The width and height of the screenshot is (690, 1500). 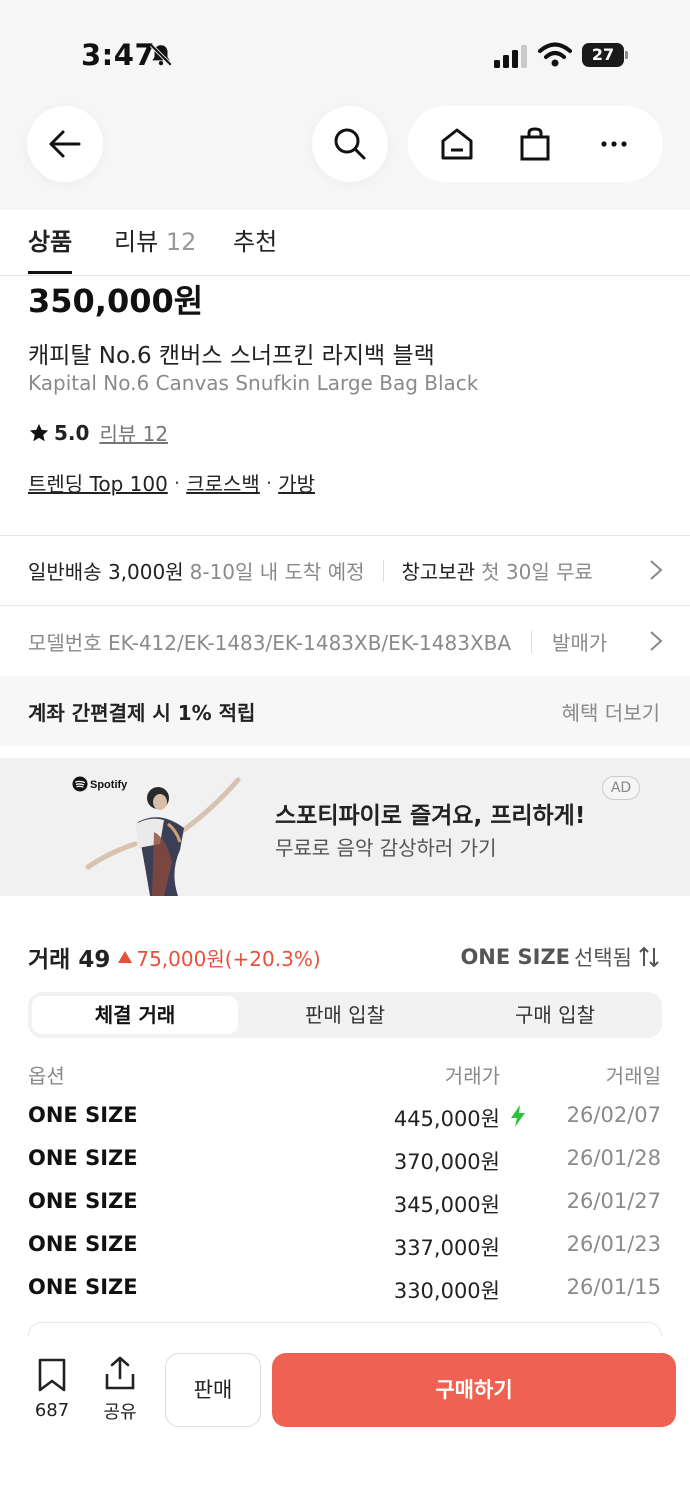 What do you see at coordinates (345, 243) in the screenshot?
I see `product-tabs: 상품 리뷰 12 추천` at bounding box center [345, 243].